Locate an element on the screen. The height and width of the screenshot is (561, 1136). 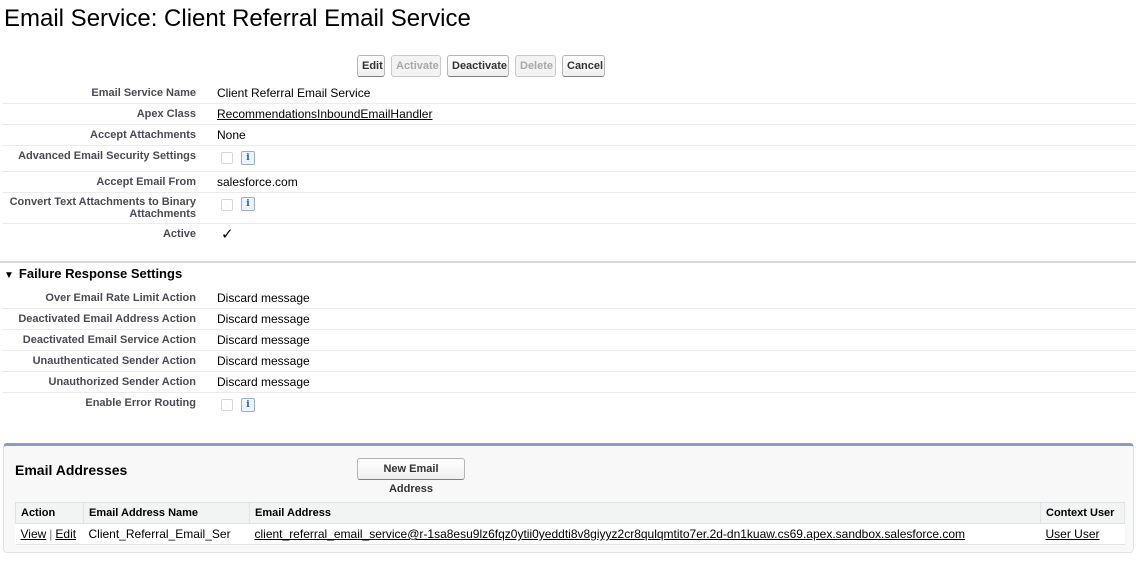
detail-row-advanced-security: Advanced Email Security Settings i is located at coordinates (569, 158).